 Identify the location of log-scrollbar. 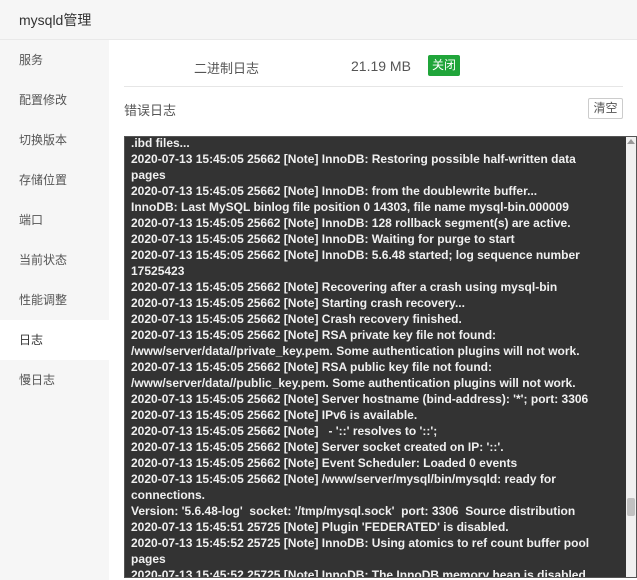
(631, 357).